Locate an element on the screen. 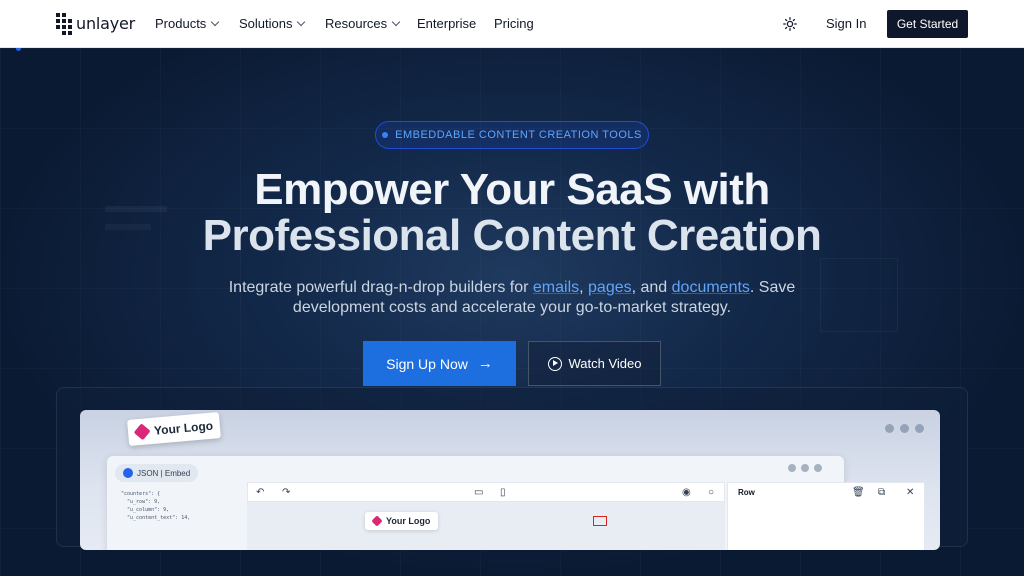  mobile-icon: ▯ is located at coordinates (503, 492).